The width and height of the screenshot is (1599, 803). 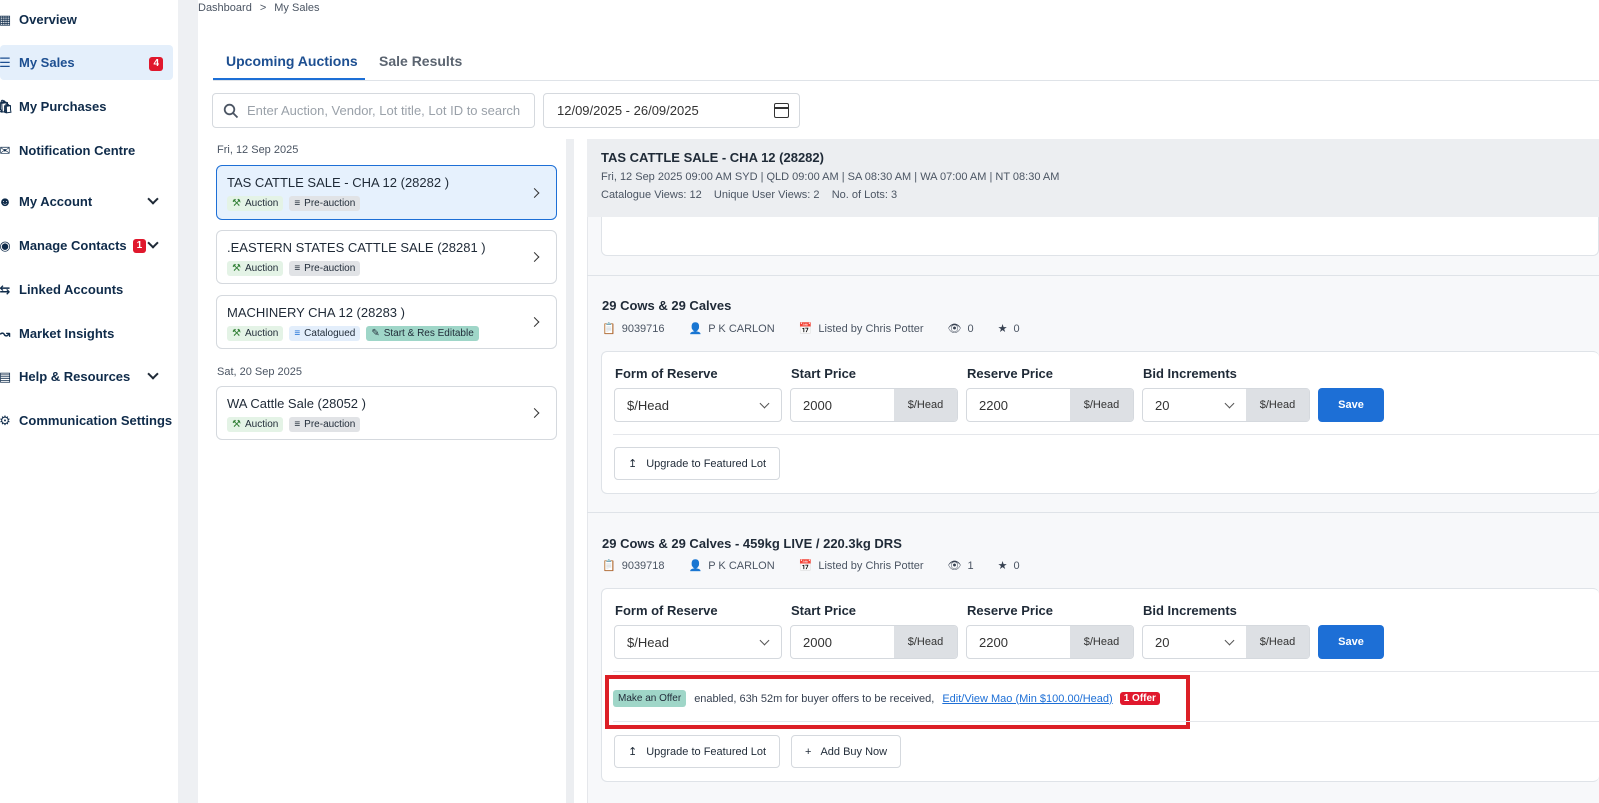 I want to click on list-status-icon: ≡, so click(x=297, y=203).